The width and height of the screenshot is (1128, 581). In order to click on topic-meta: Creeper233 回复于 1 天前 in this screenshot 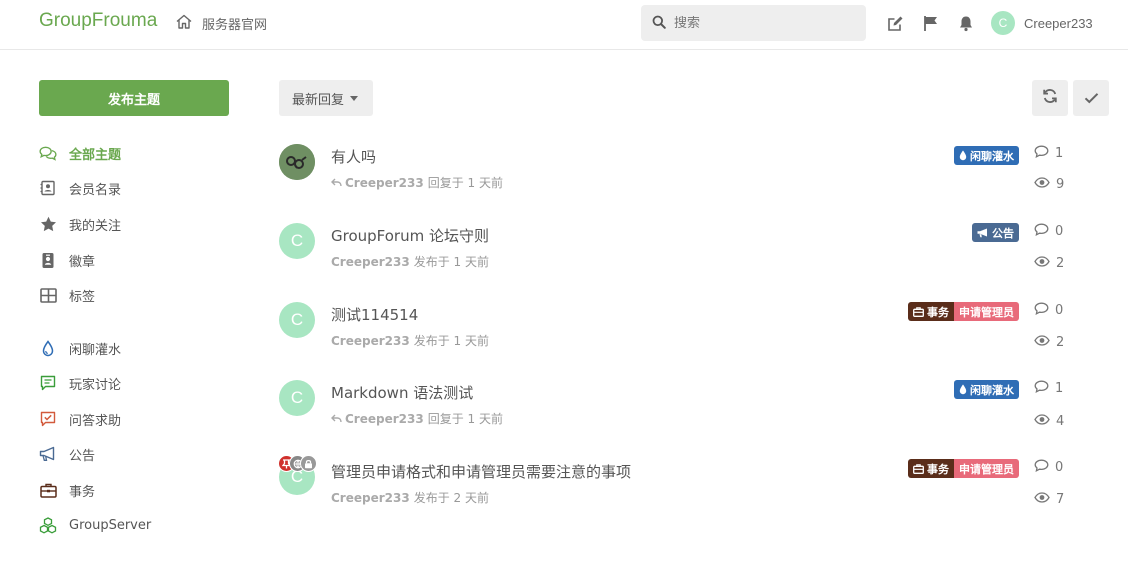, I will do `click(417, 182)`.